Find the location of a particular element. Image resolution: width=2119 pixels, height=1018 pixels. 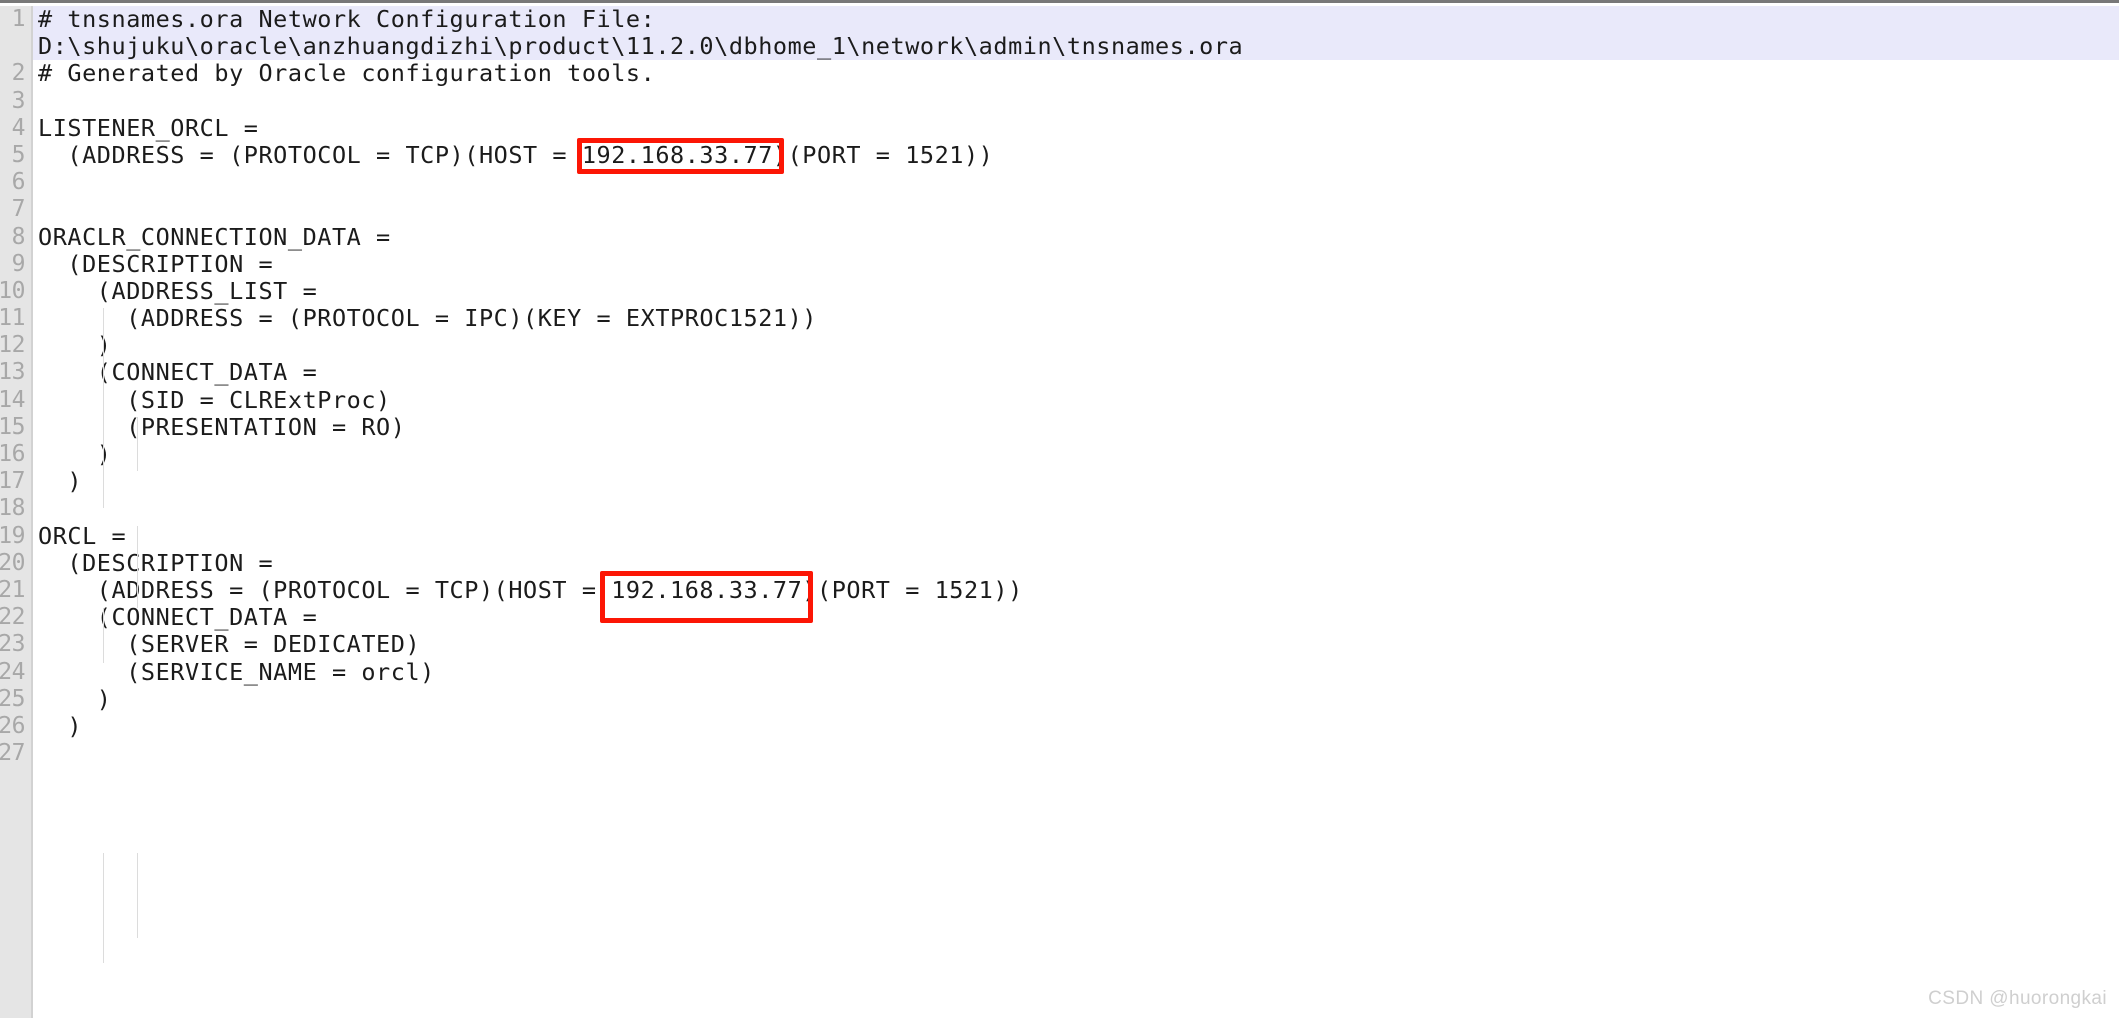

line-number: 11 is located at coordinates (12, 318).